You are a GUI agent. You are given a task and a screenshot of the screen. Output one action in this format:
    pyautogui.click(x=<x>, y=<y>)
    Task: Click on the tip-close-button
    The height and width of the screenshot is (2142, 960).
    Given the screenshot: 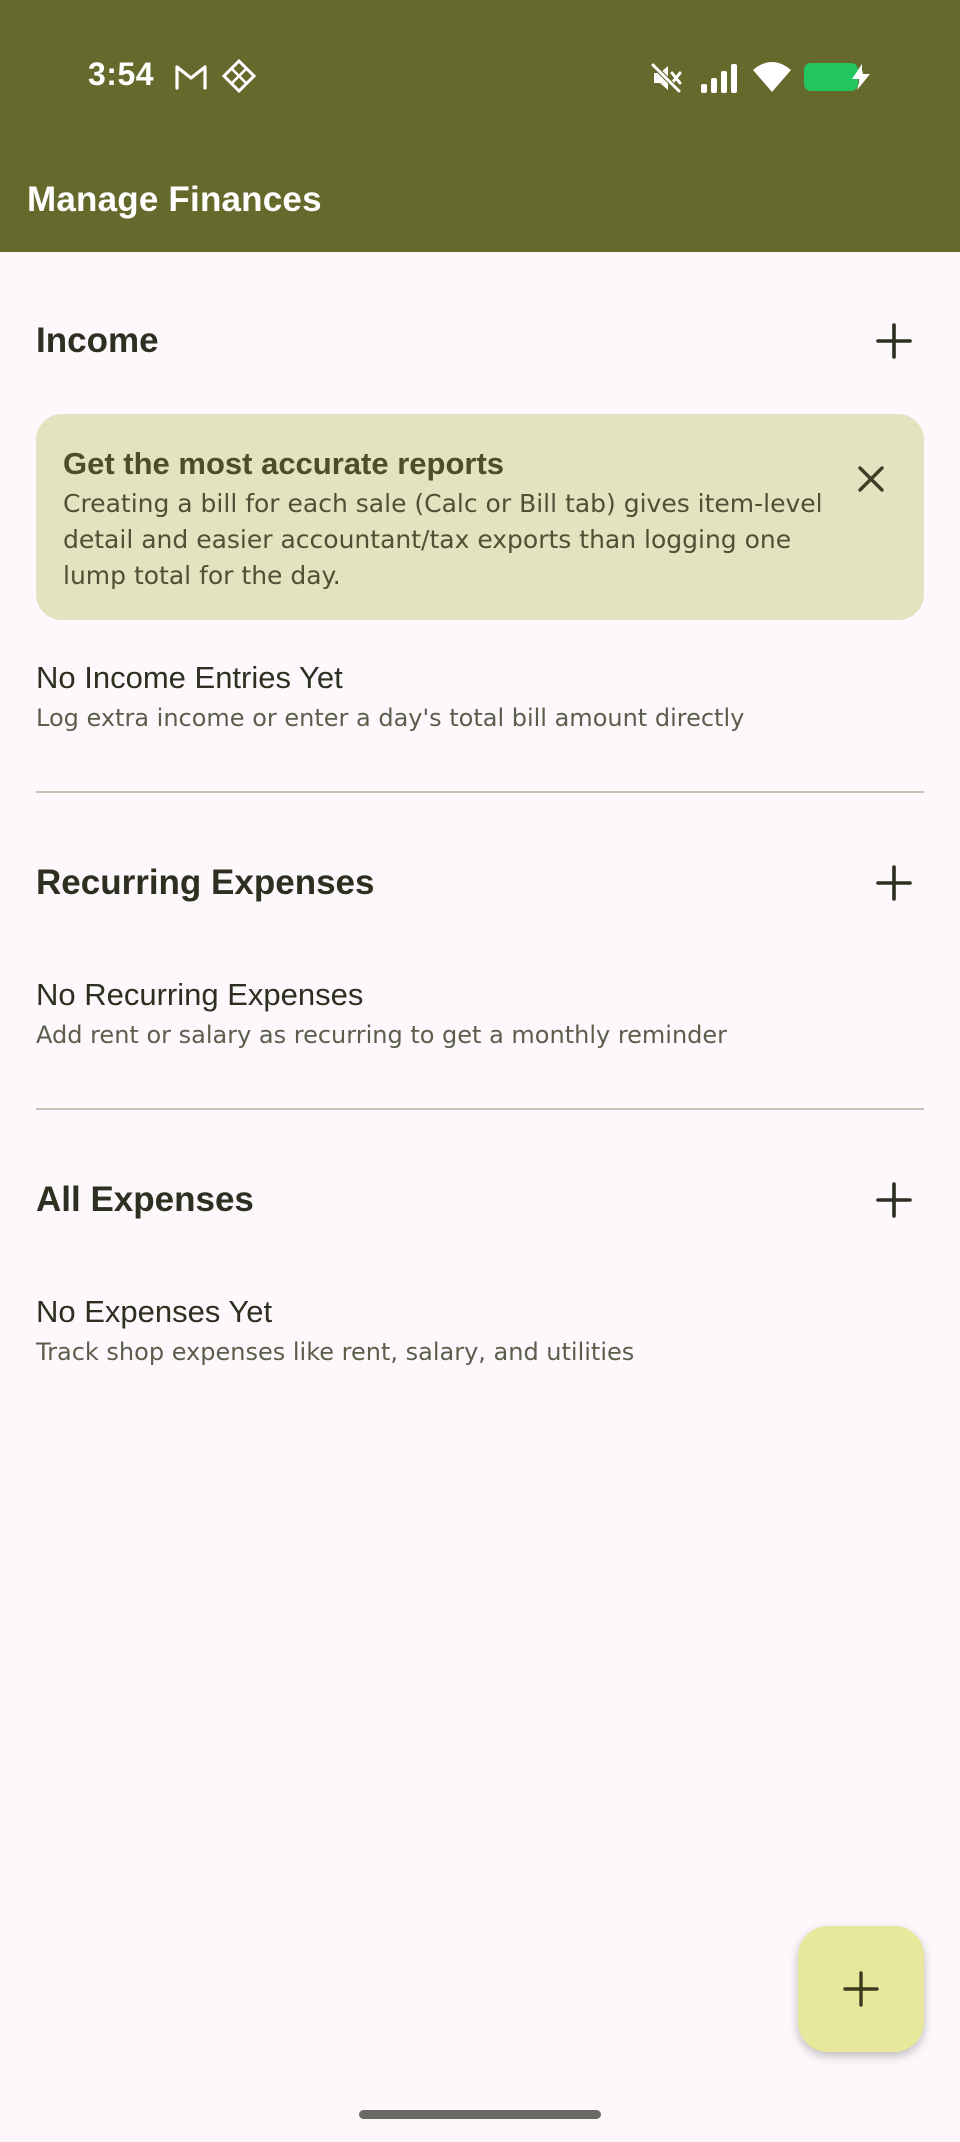 What is the action you would take?
    pyautogui.click(x=871, y=479)
    